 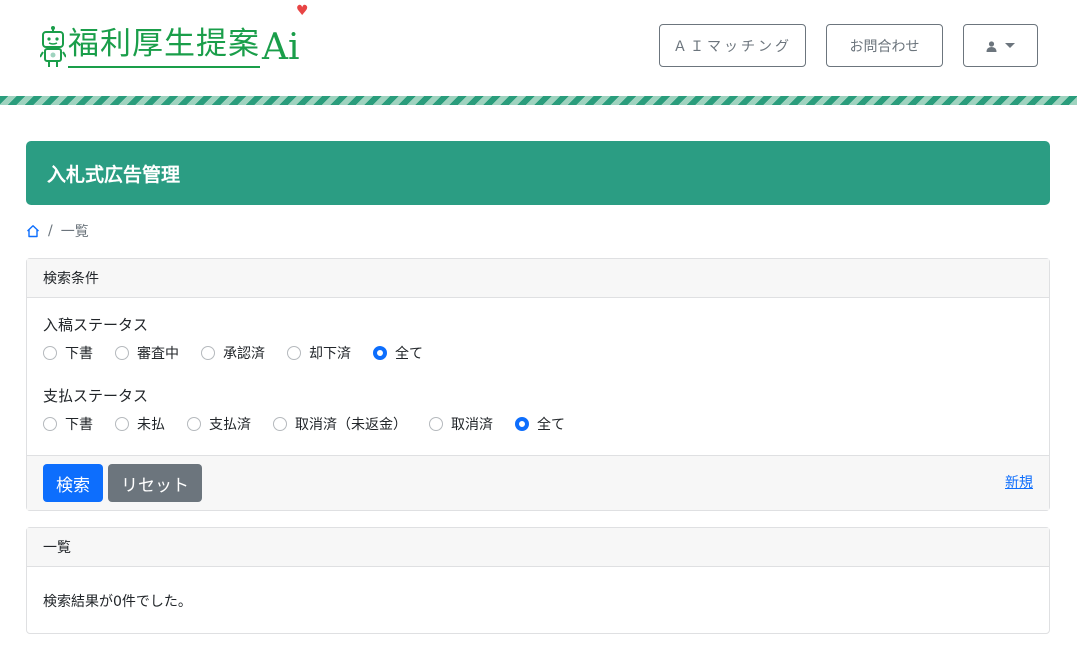 What do you see at coordinates (155, 483) in the screenshot?
I see `reset-button: リセット` at bounding box center [155, 483].